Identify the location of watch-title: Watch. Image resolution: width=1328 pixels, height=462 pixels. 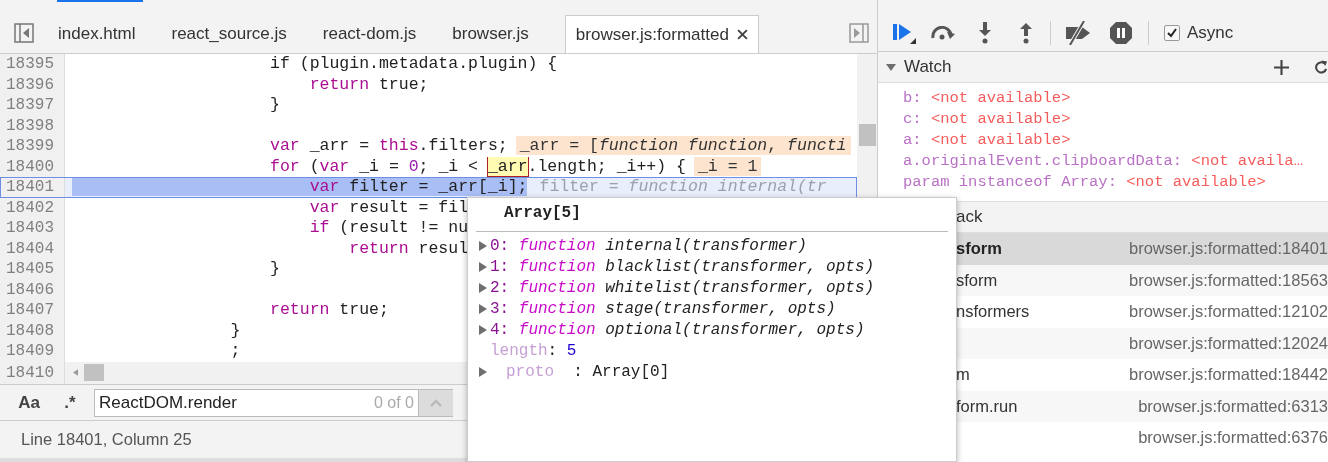
(928, 67).